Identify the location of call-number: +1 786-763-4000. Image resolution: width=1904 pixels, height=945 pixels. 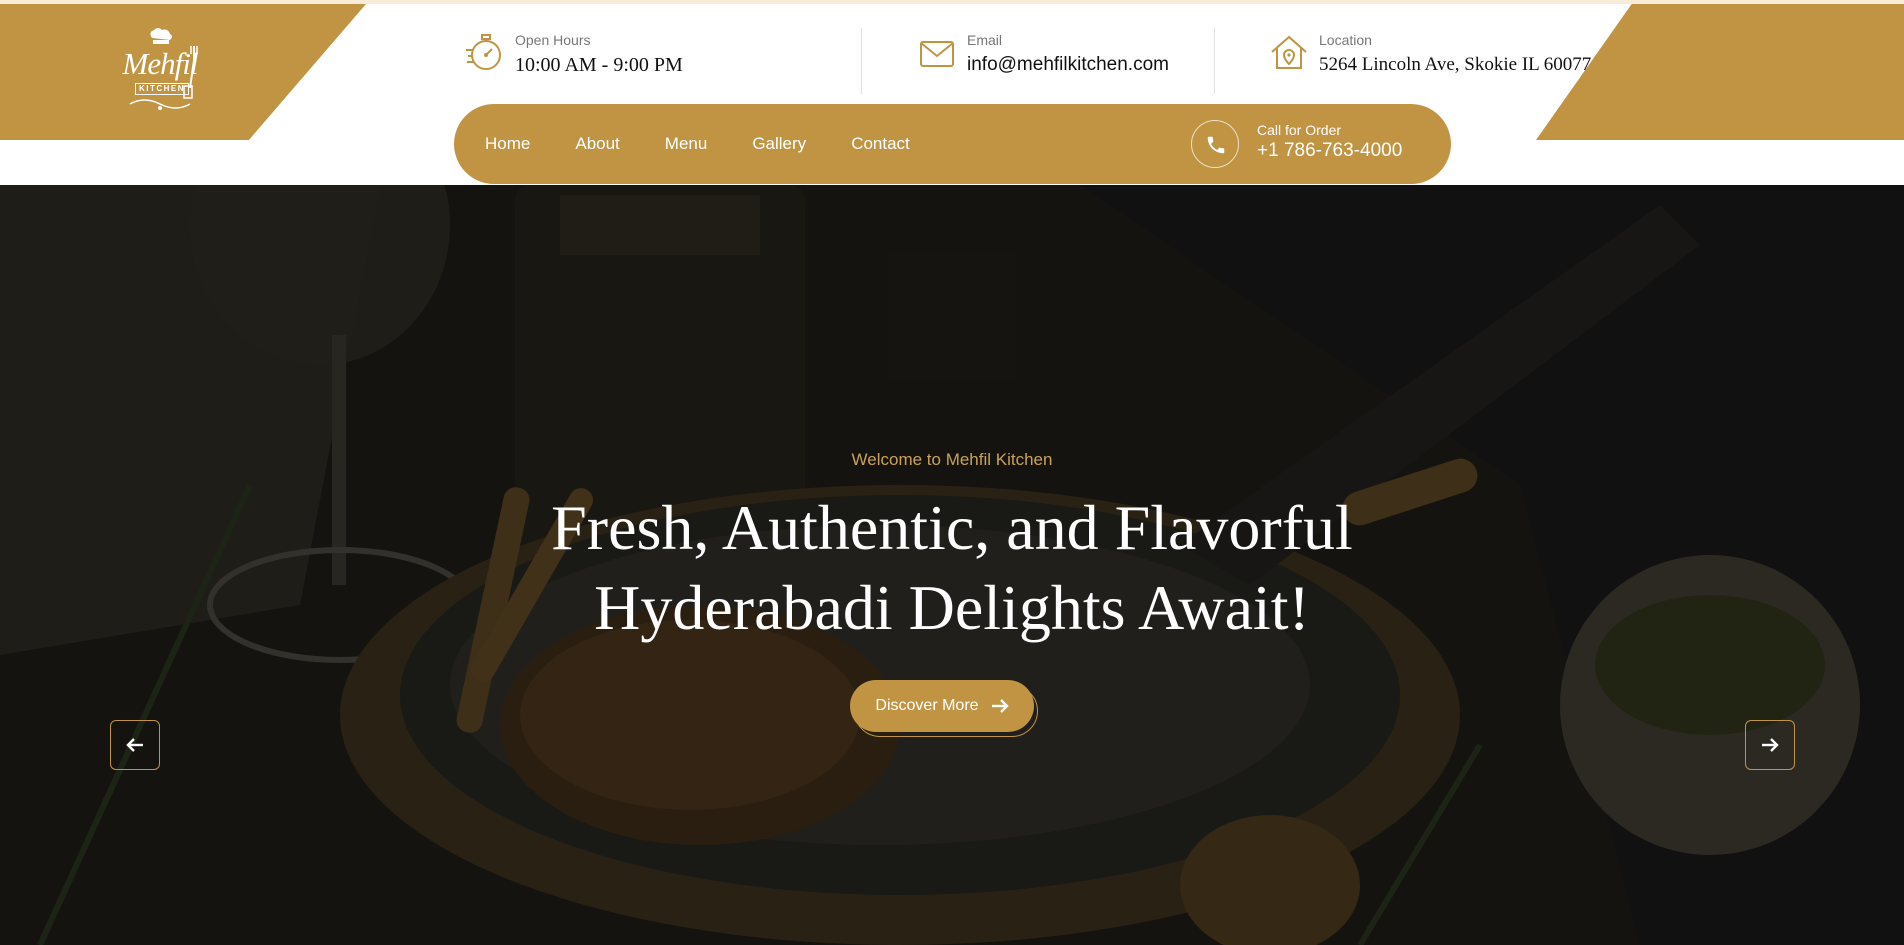
(1329, 151).